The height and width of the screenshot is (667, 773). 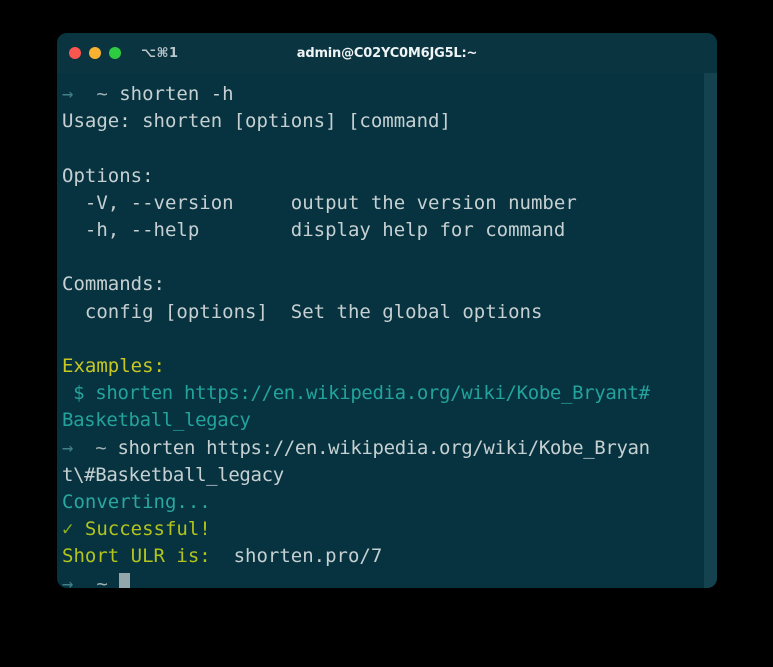 I want to click on terminal-text-prompt-shorten-2: ~, so click(x=101, y=447).